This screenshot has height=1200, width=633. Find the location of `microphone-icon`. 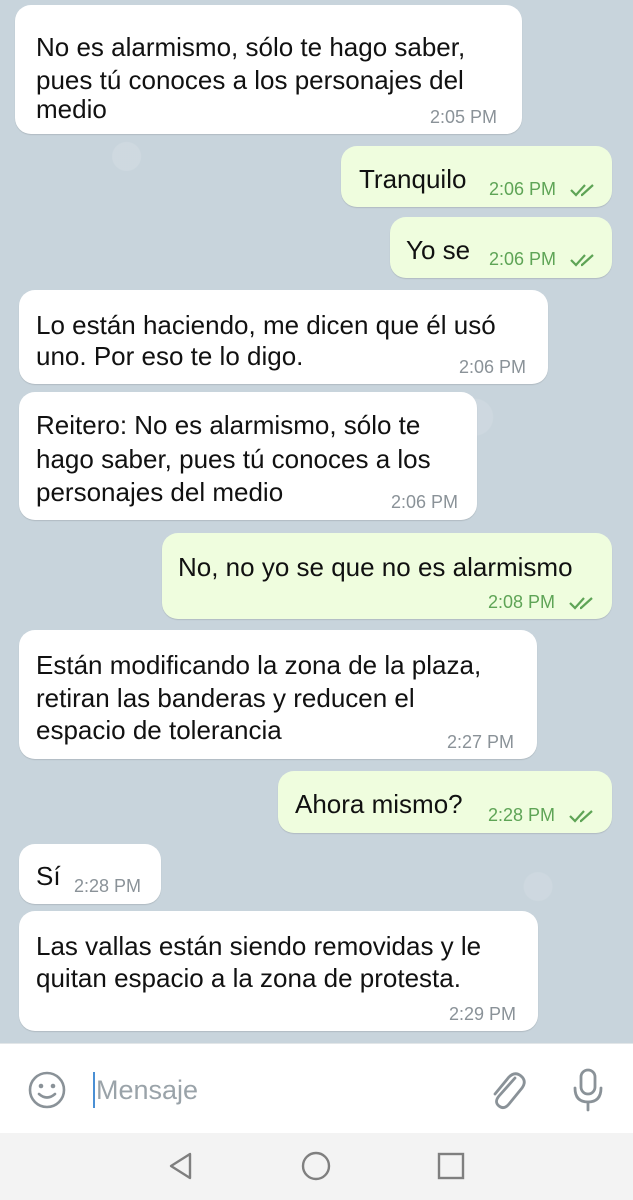

microphone-icon is located at coordinates (588, 1090).